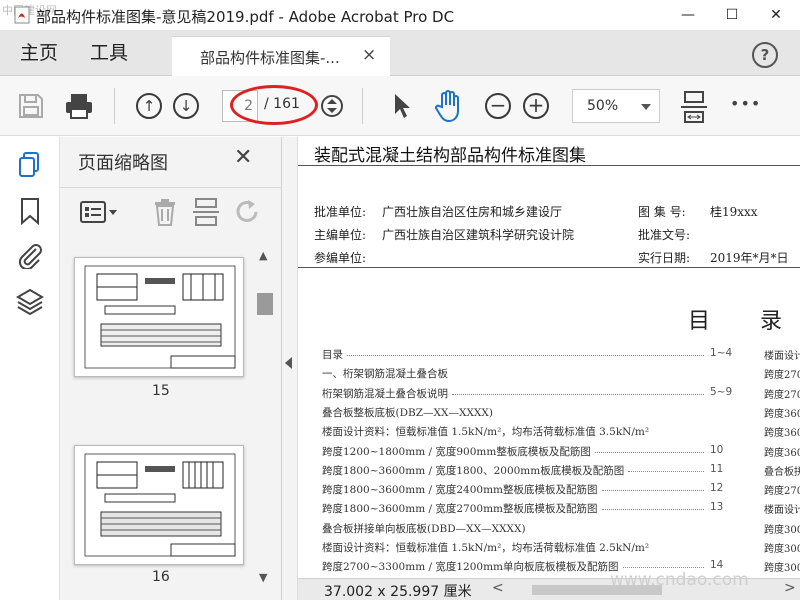  Describe the element at coordinates (734, 212) in the screenshot. I see `meta-value: 桂19xxx` at that location.